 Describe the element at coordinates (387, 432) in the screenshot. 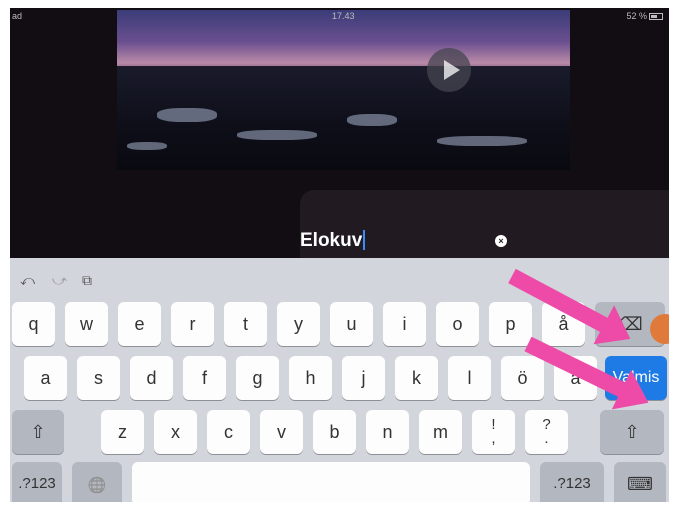

I see `key-n: n` at that location.